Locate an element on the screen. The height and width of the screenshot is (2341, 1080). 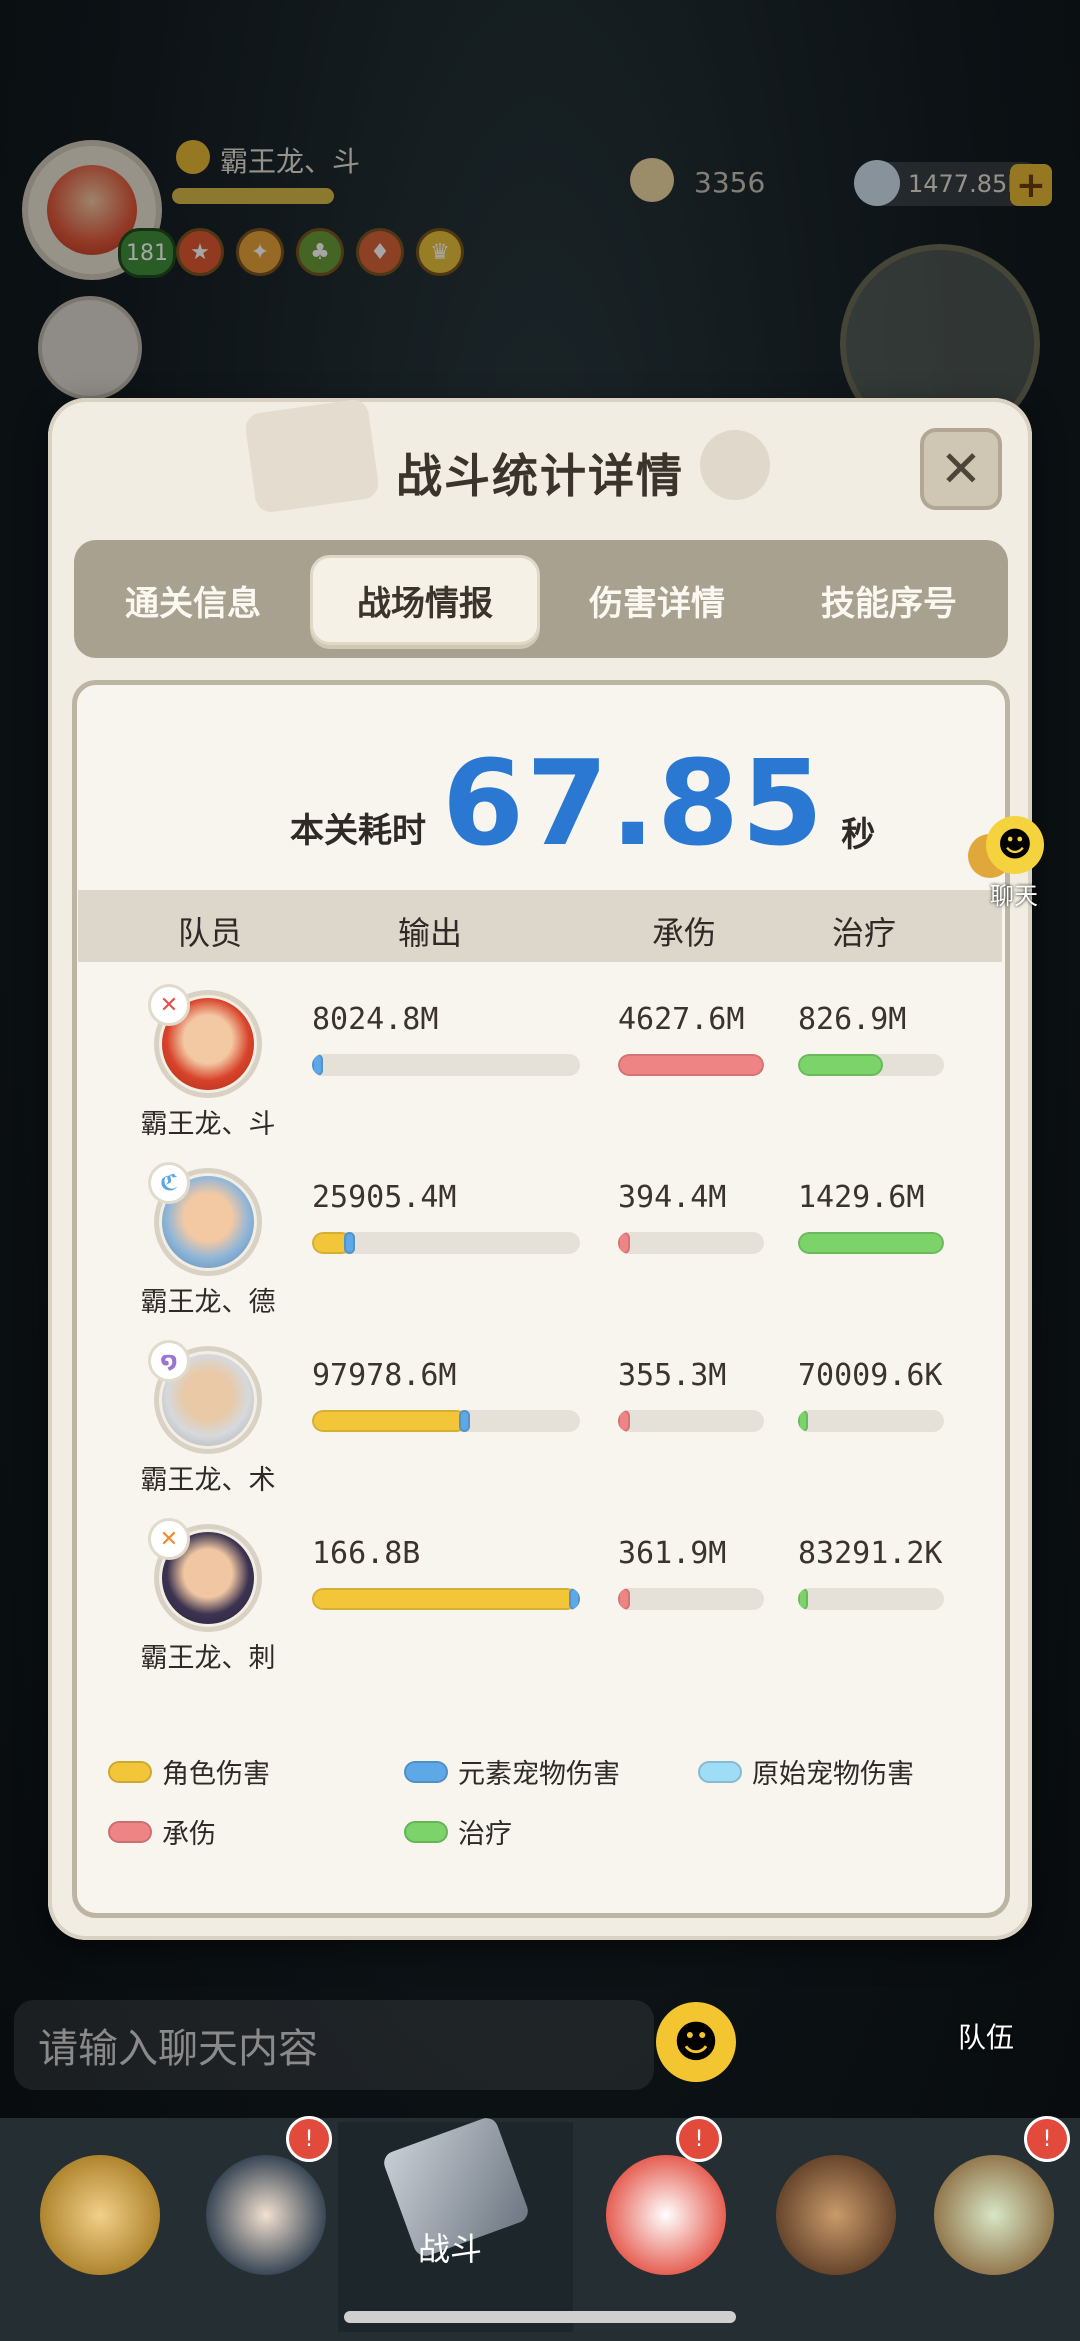
taken-value: 361.9M is located at coordinates (672, 1553).